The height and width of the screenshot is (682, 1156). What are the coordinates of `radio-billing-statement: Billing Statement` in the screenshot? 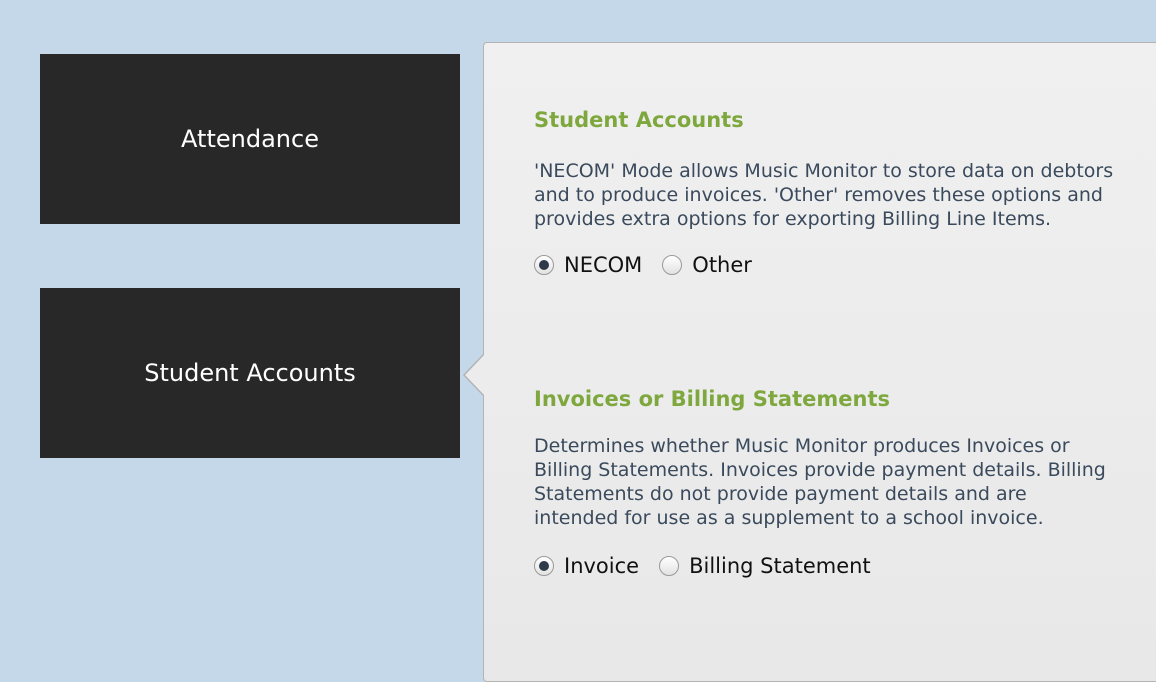 It's located at (765, 566).